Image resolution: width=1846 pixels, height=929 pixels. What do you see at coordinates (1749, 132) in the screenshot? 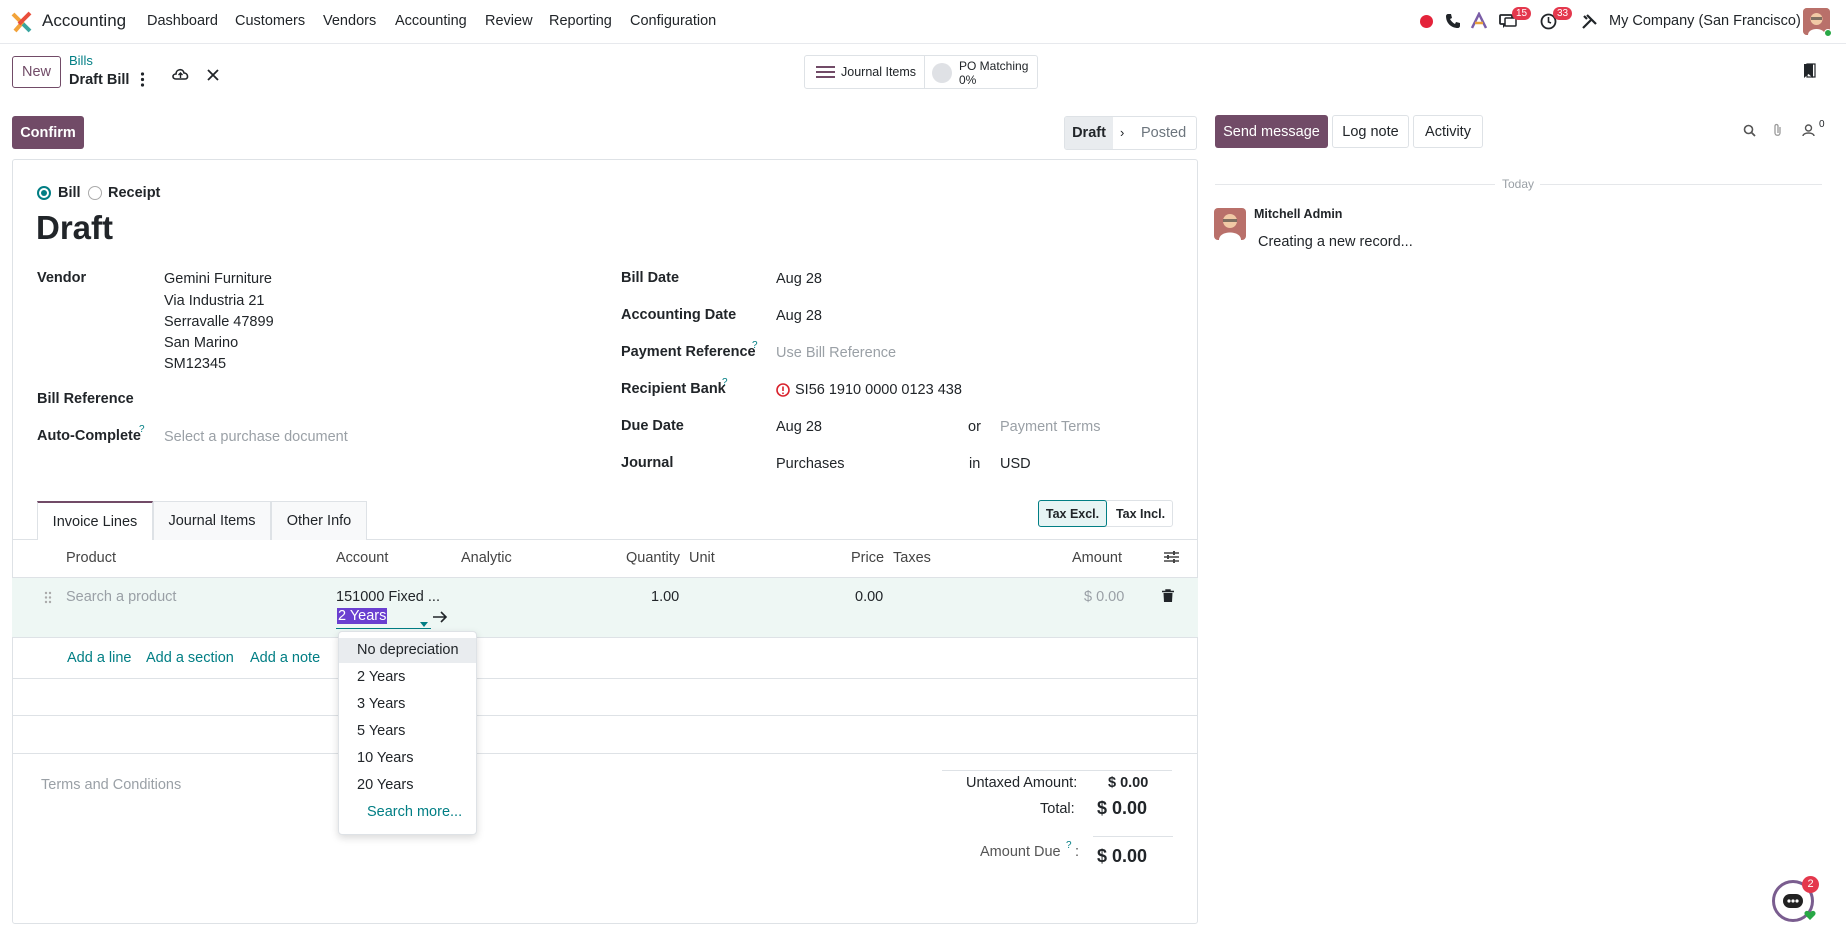
I see `search-icon` at bounding box center [1749, 132].